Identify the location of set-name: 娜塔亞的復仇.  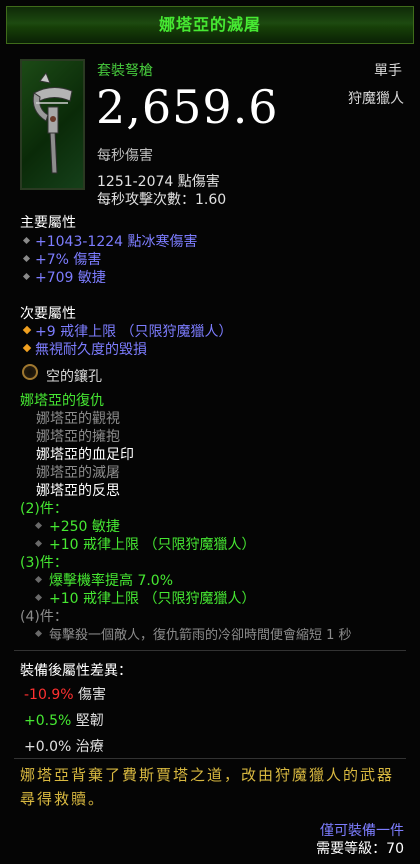
(62, 401).